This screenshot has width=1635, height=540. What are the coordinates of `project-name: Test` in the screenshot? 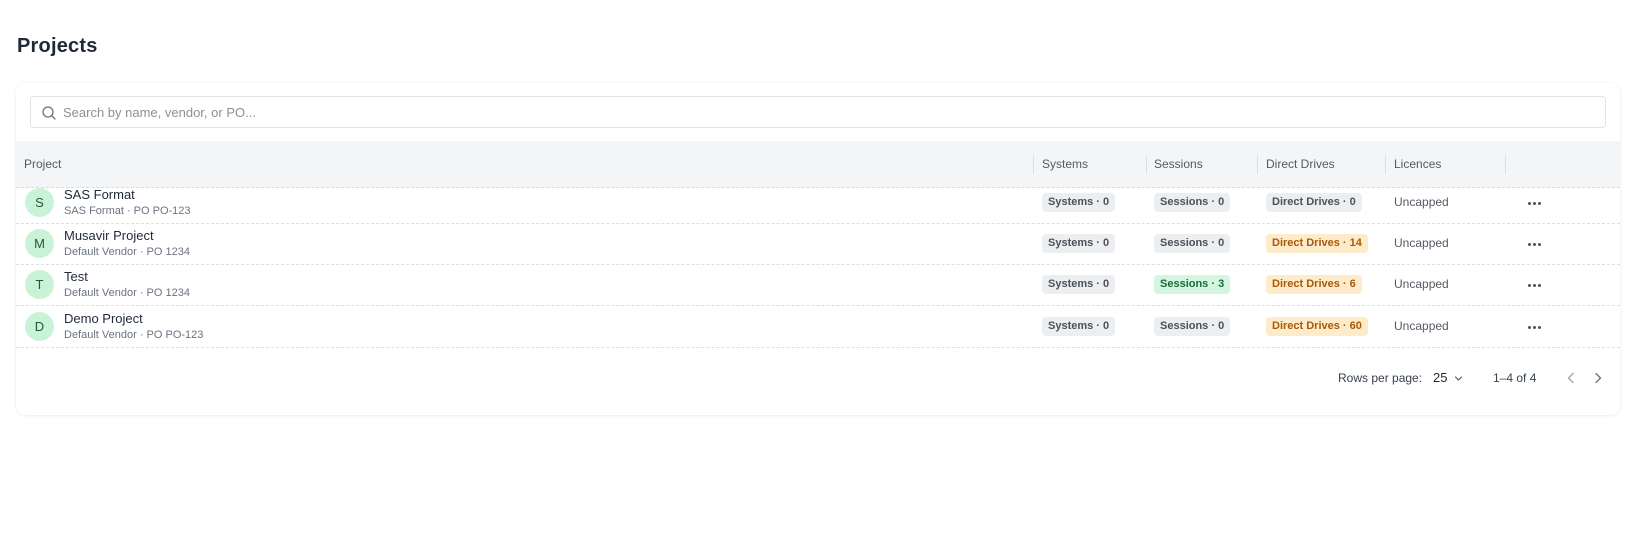 It's located at (76, 276).